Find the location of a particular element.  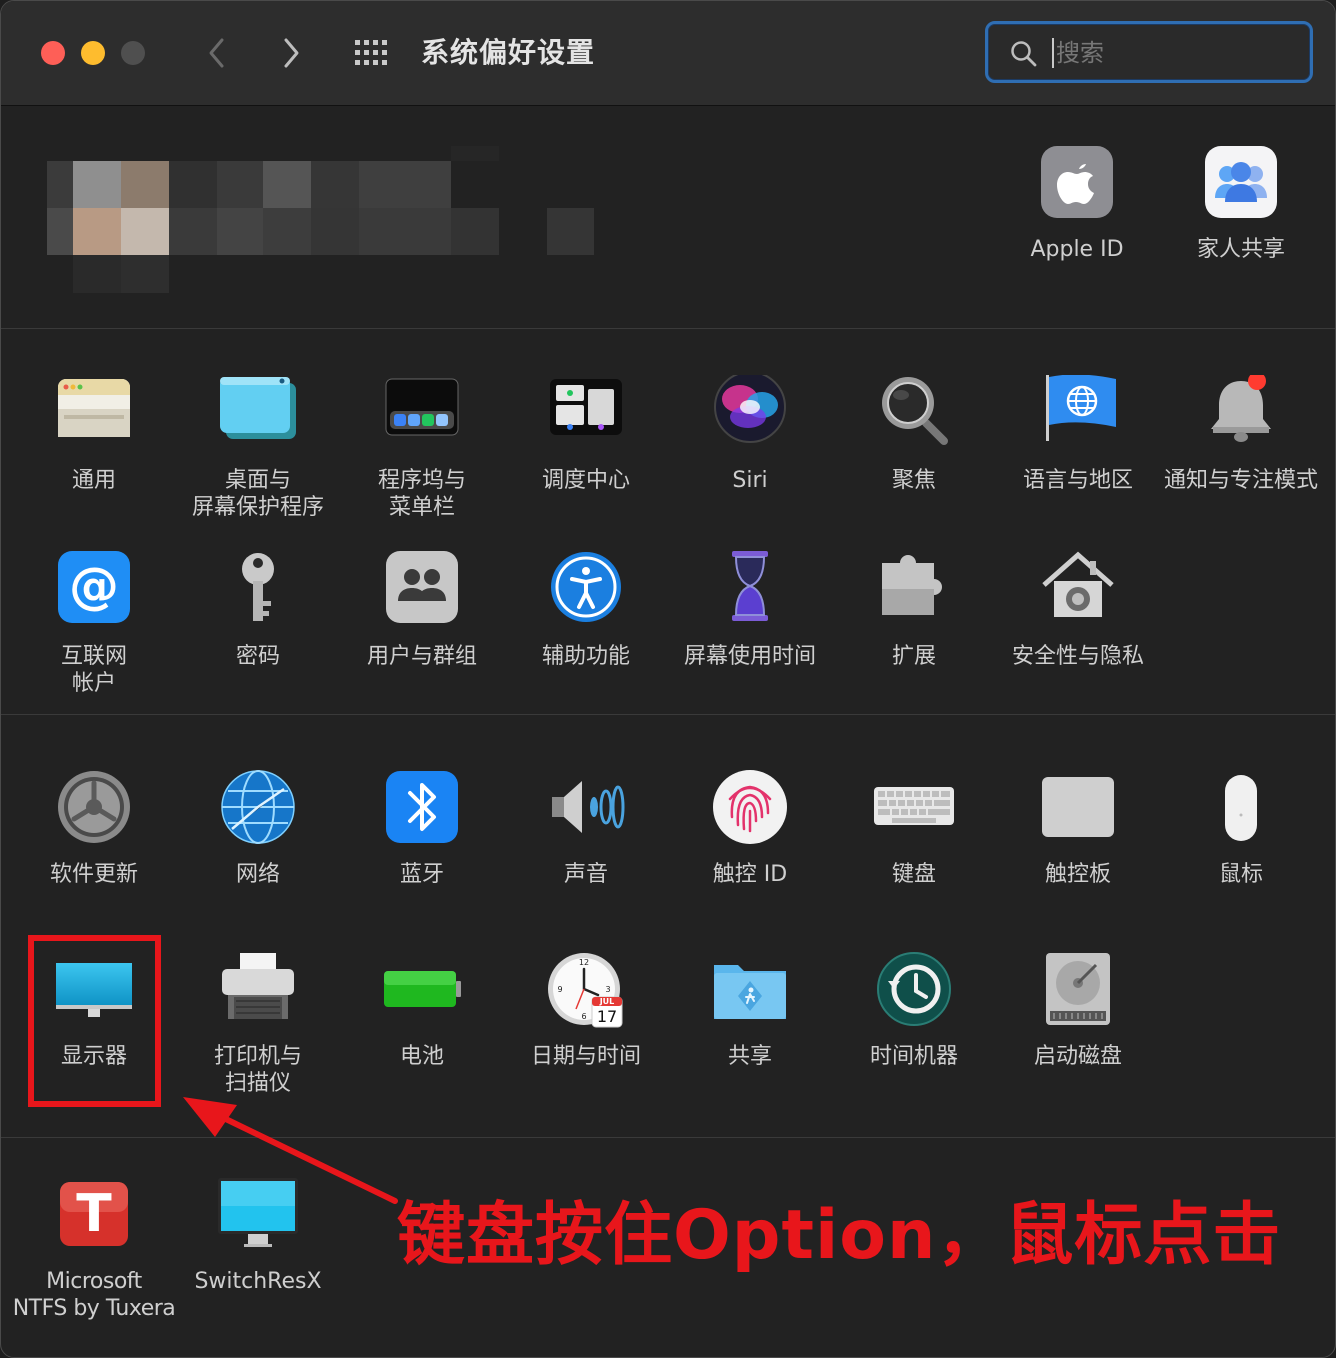

pane-sound: 声音 is located at coordinates (586, 828).